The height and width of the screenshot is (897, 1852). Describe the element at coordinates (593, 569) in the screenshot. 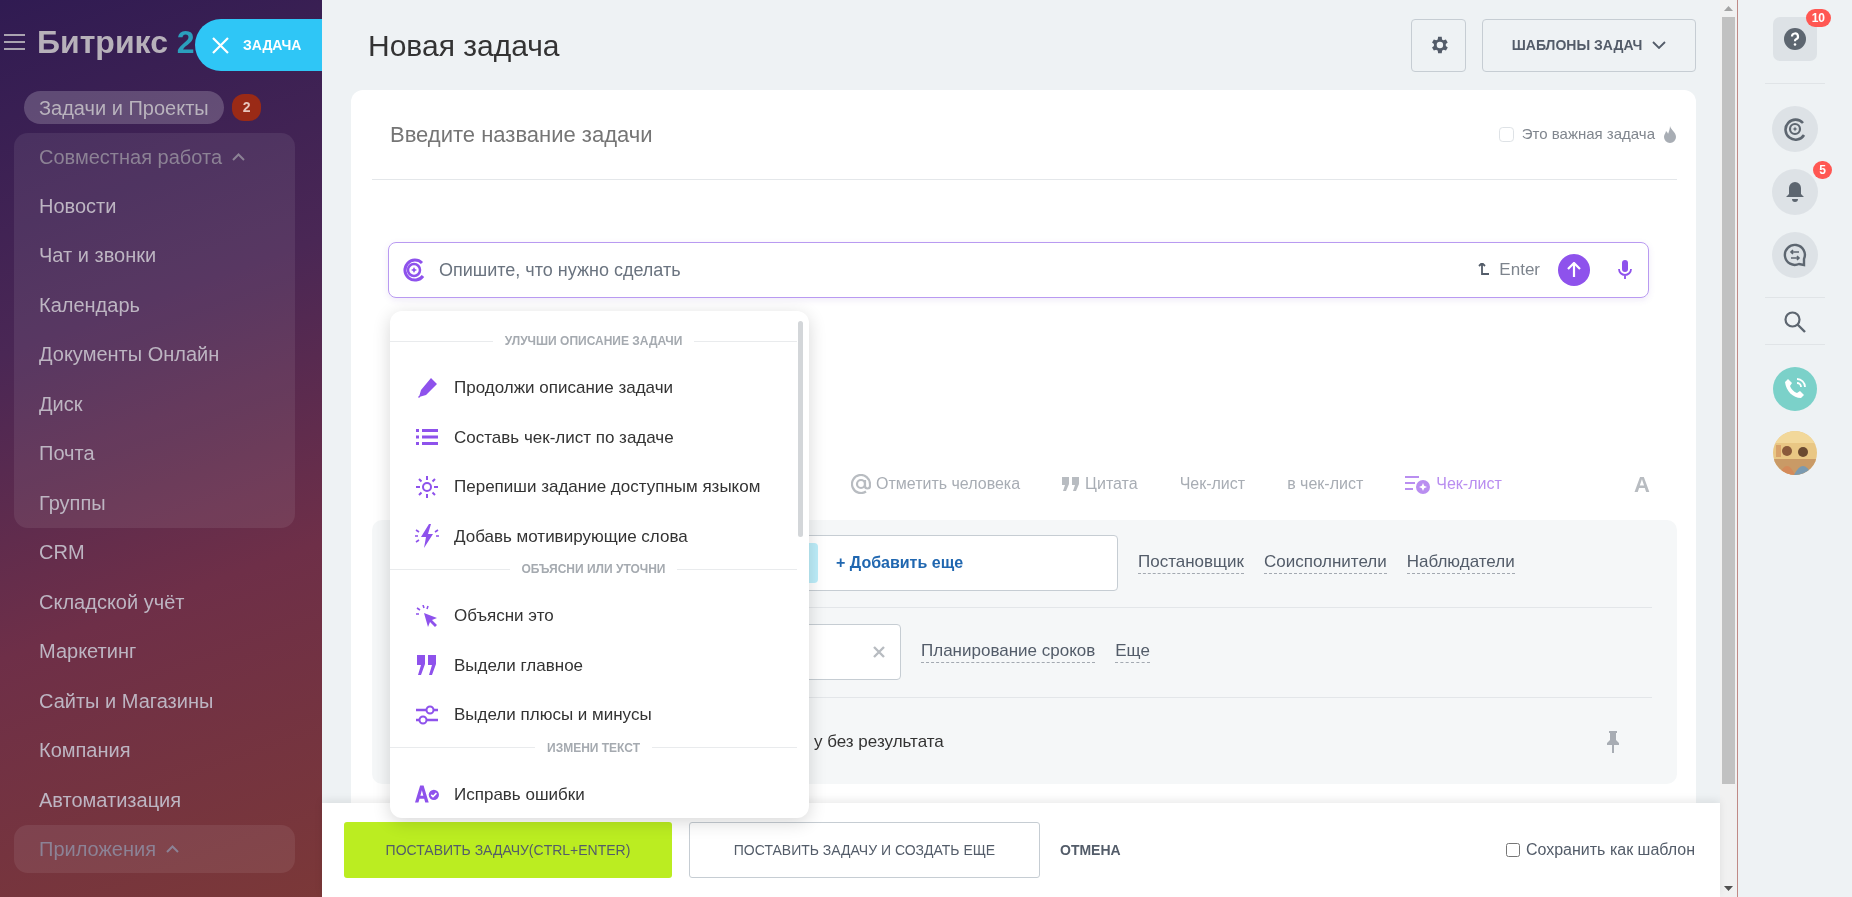

I see `section-heading: ОБЪЯСНИ ИЛИ УТОЧНИ` at that location.